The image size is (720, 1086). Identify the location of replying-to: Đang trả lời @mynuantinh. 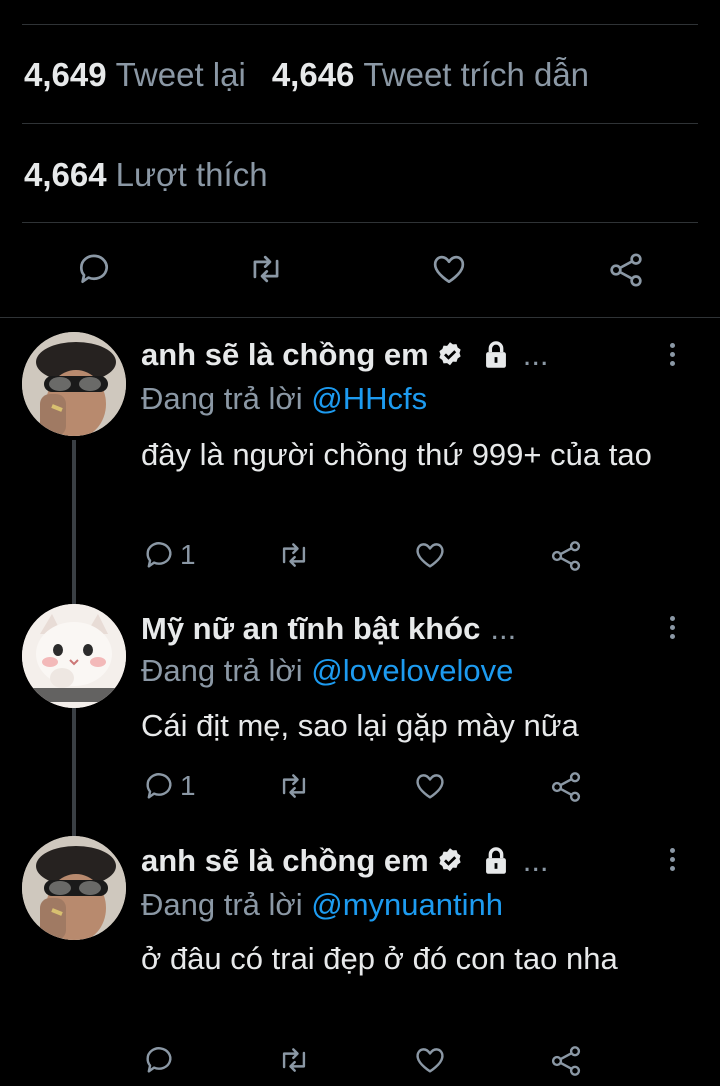
(322, 905).